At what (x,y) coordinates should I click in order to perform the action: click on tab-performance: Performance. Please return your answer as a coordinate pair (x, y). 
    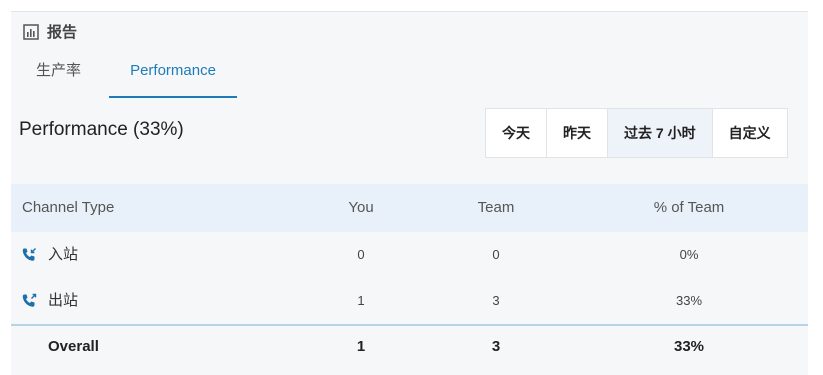
    Looking at the image, I should click on (173, 77).